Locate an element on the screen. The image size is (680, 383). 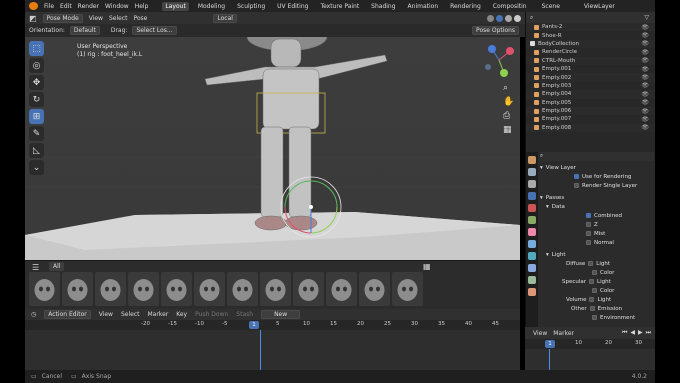
editor-type-icon: ◷ is located at coordinates (33, 314).